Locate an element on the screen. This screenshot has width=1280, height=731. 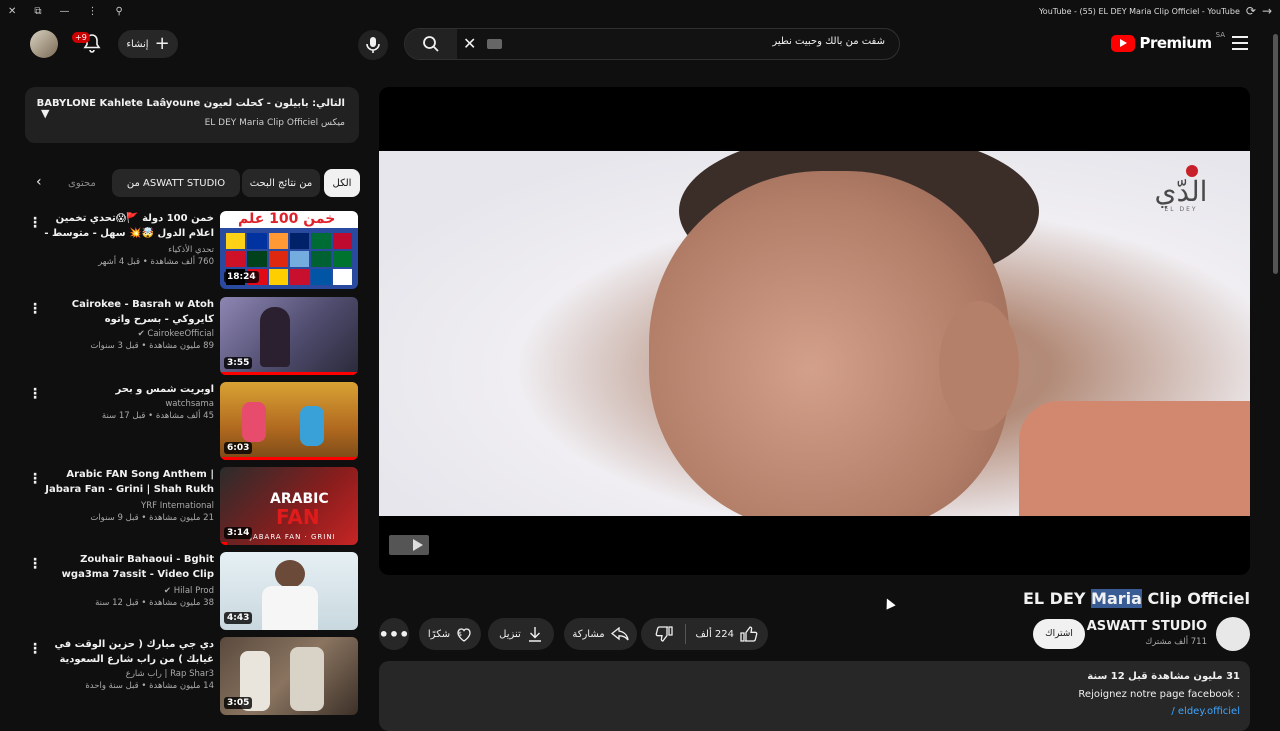
video-duration: 6:03 is located at coordinates (238, 448).